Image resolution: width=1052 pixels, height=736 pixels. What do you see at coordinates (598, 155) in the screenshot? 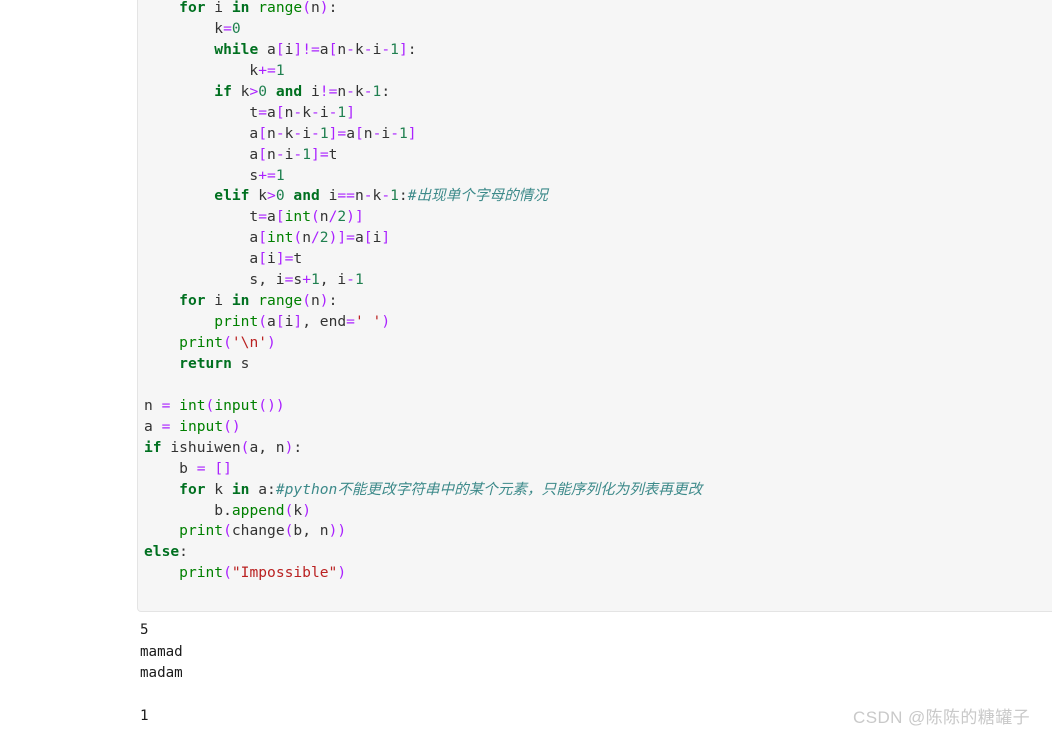
I see `code-line: a[n-i-1]=t` at bounding box center [598, 155].